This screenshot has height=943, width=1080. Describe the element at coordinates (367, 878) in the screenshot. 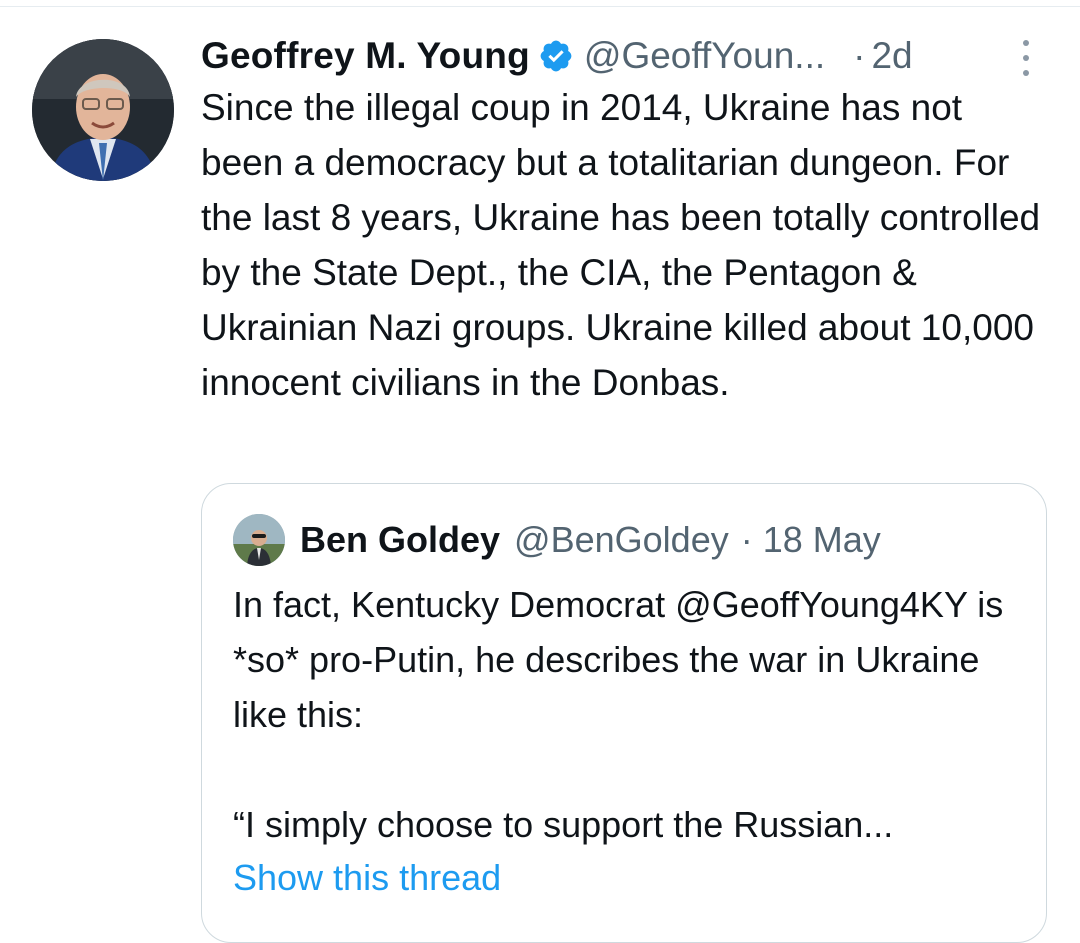

I see `show-thread-link: Show this thread` at that location.